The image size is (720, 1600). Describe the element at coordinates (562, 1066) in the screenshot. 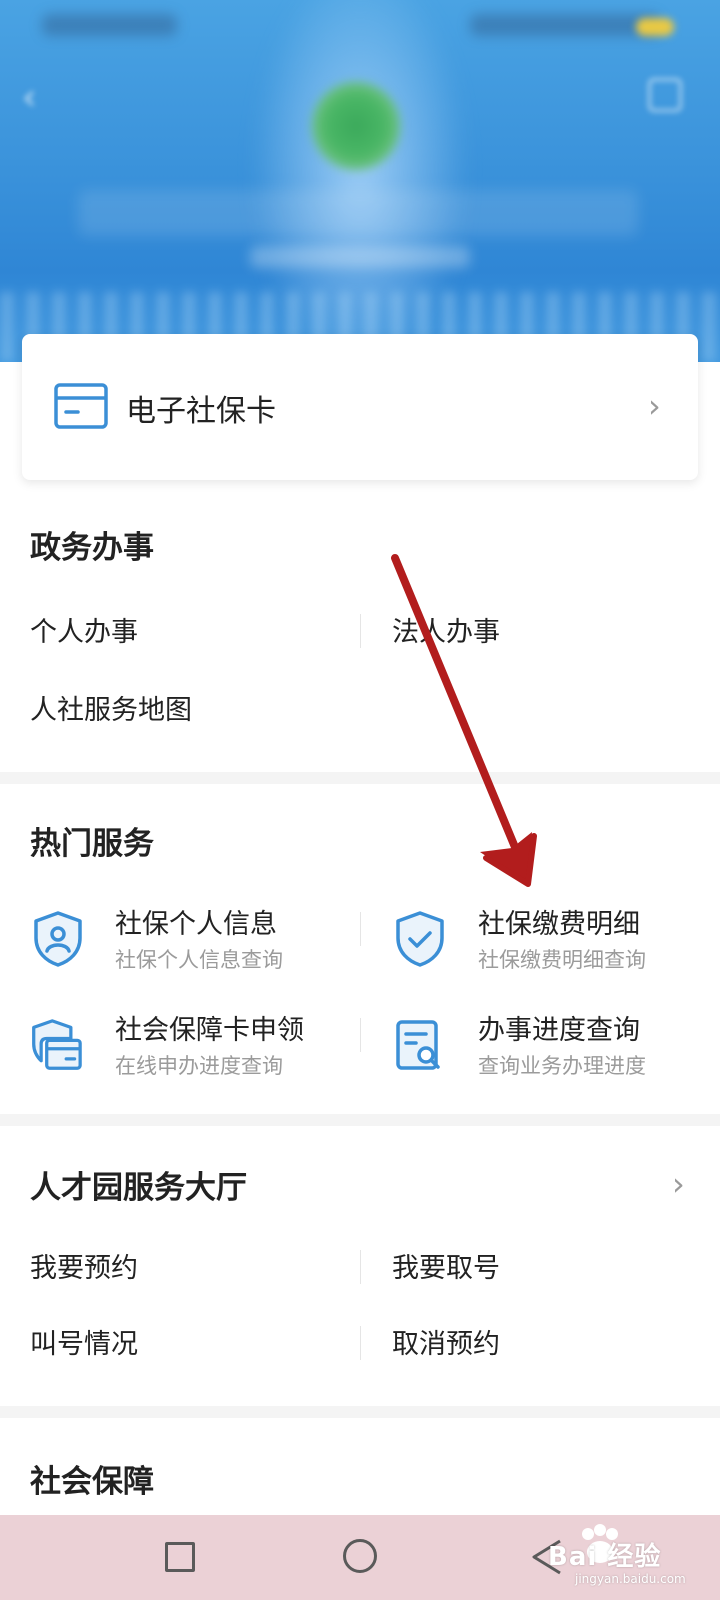

I see `service-progress-query-sub: 查询业务办理进度` at that location.